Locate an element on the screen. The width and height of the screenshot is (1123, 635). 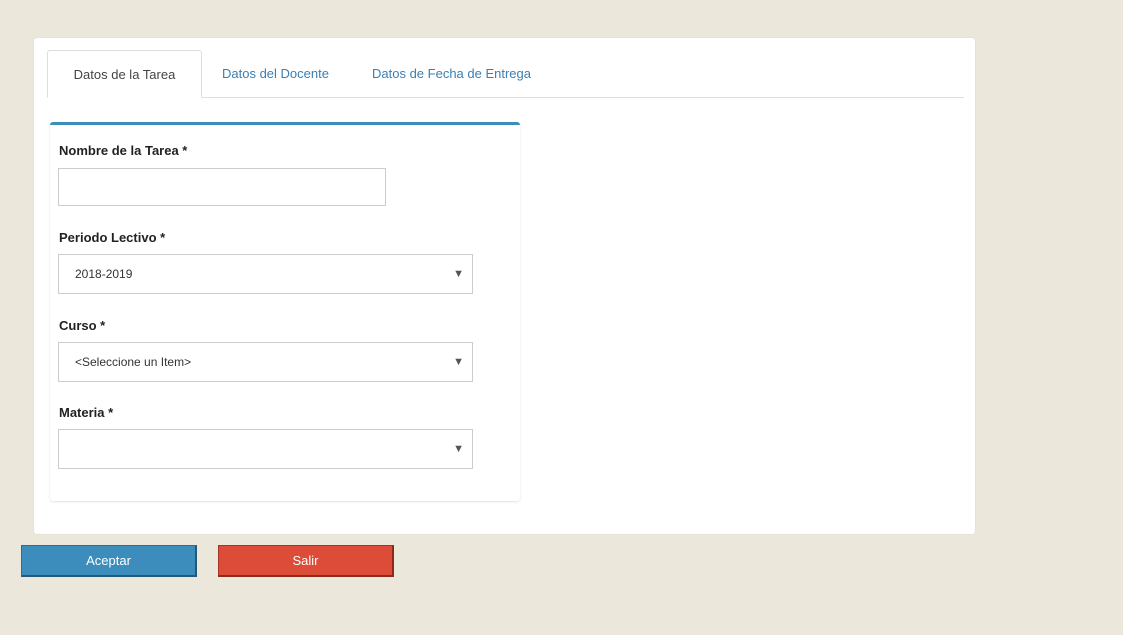
period-select: 2018-2019 ▼ is located at coordinates (265, 274).